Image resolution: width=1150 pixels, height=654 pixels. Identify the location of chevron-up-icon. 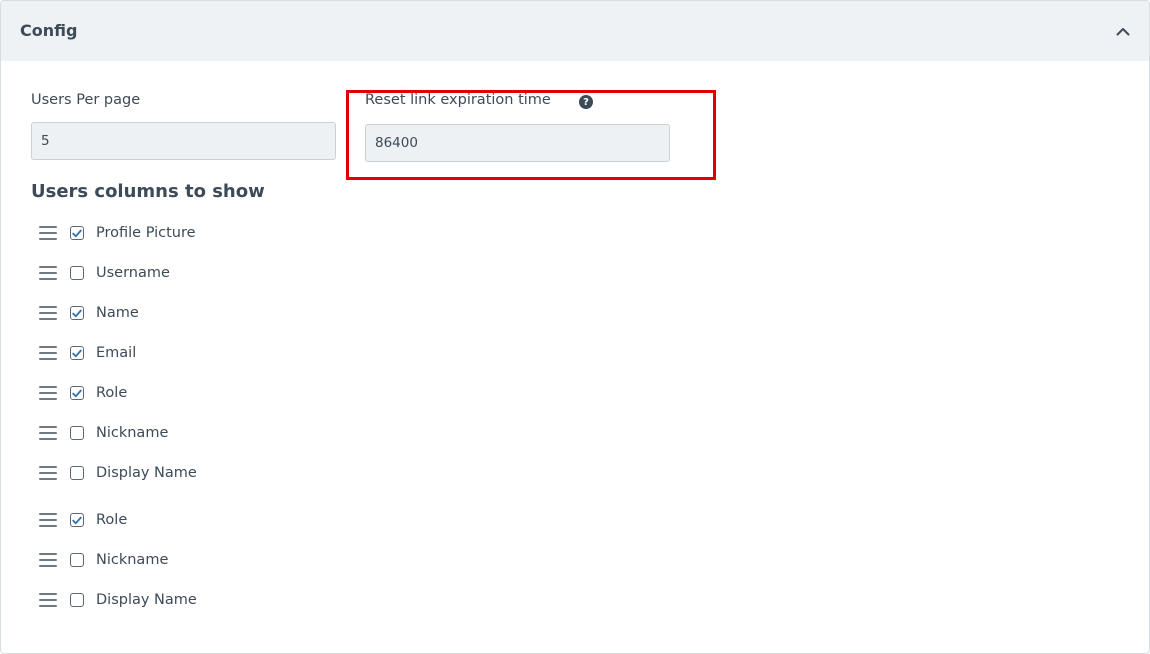
(1123, 31).